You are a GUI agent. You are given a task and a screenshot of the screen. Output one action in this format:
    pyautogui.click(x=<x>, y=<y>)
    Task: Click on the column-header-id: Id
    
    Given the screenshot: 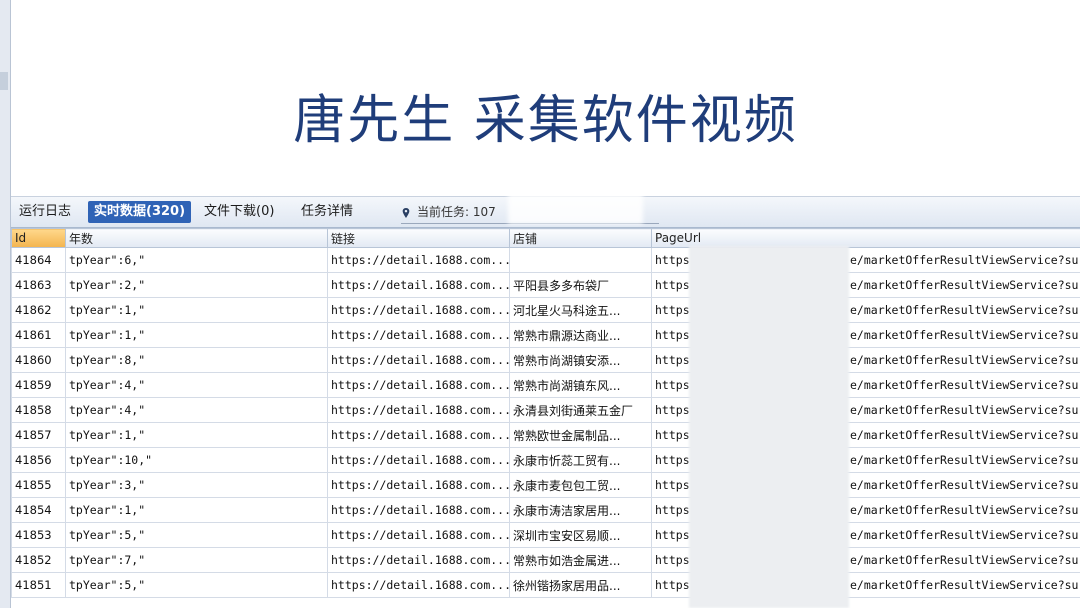 What is the action you would take?
    pyautogui.click(x=38, y=238)
    